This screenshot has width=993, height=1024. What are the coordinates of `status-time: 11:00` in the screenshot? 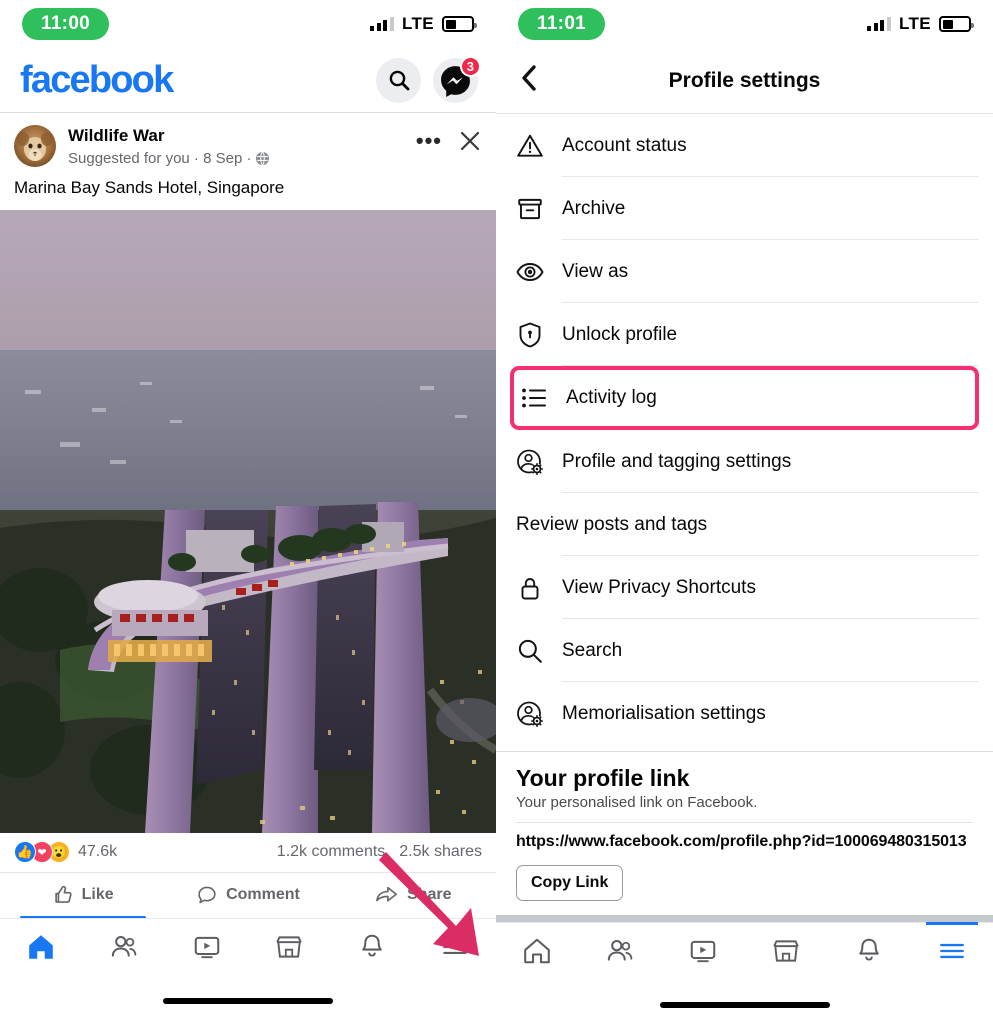 It's located at (66, 24).